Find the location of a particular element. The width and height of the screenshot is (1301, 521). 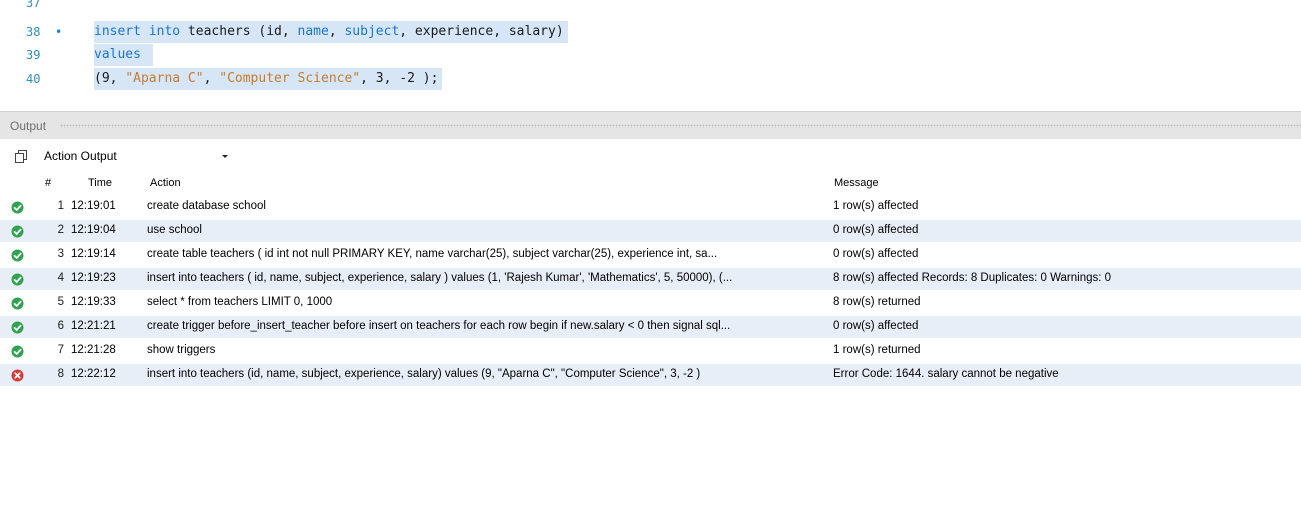

panel-grip is located at coordinates (680, 126).